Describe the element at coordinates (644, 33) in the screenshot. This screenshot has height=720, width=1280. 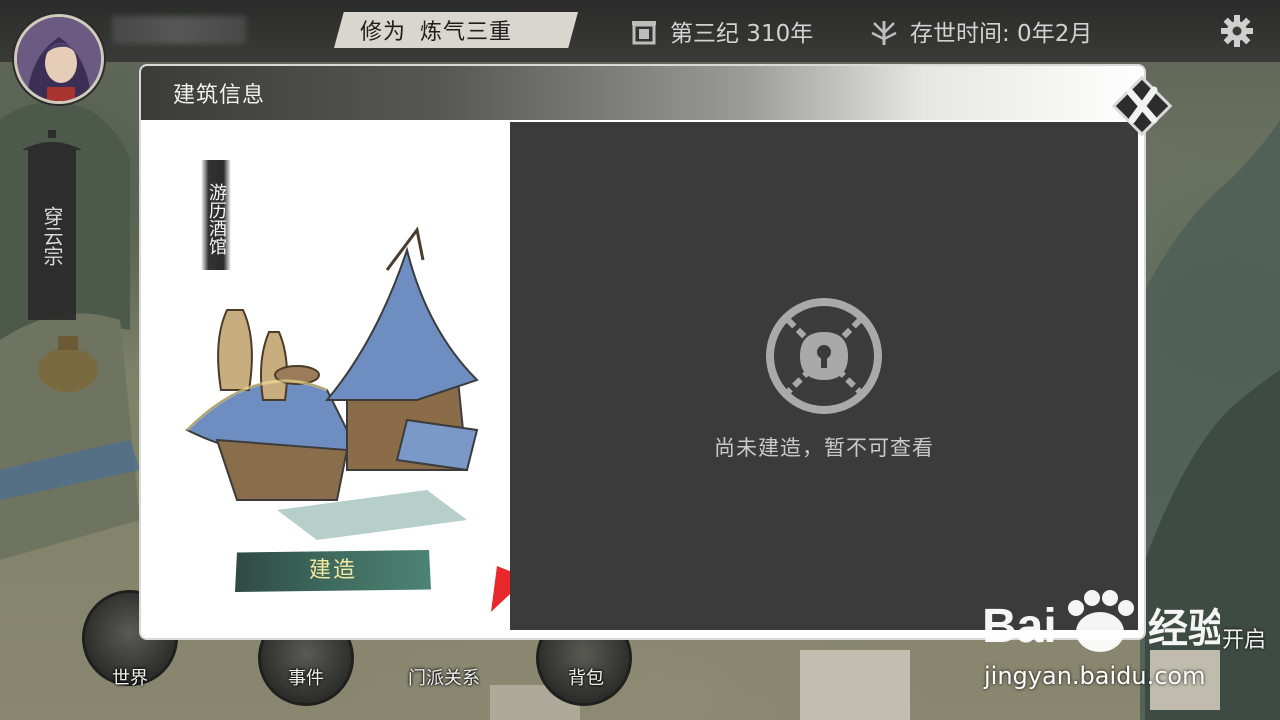
I see `calendar-gate-icon` at that location.